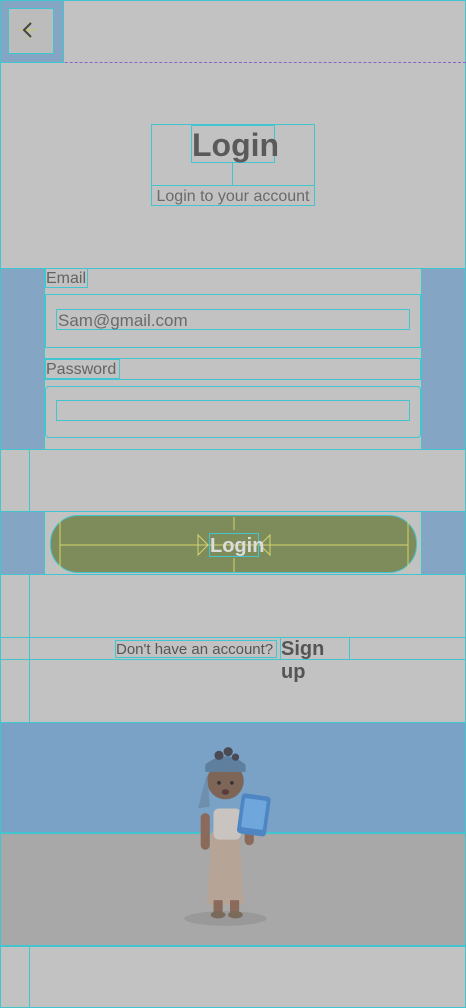  Describe the element at coordinates (82, 369) in the screenshot. I see `password-label: Password` at that location.